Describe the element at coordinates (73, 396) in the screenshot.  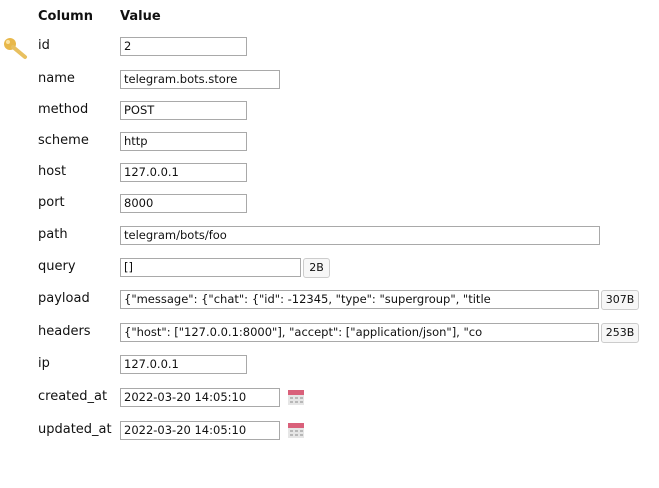
I see `field-label: created_at` at that location.